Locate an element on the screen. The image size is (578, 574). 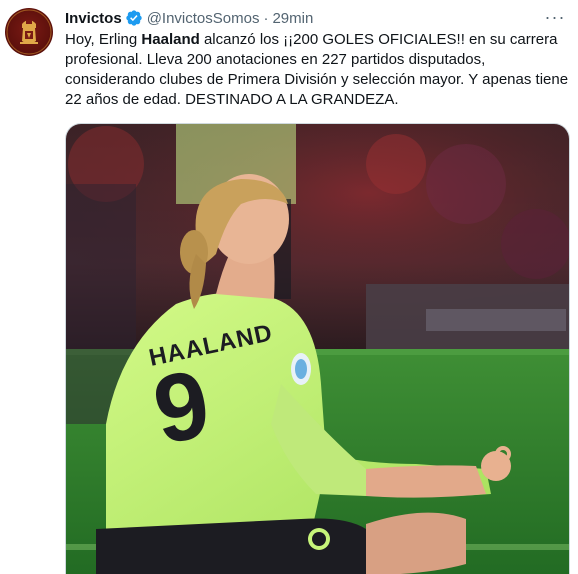
more-options-icon: ··· is located at coordinates (555, 17).